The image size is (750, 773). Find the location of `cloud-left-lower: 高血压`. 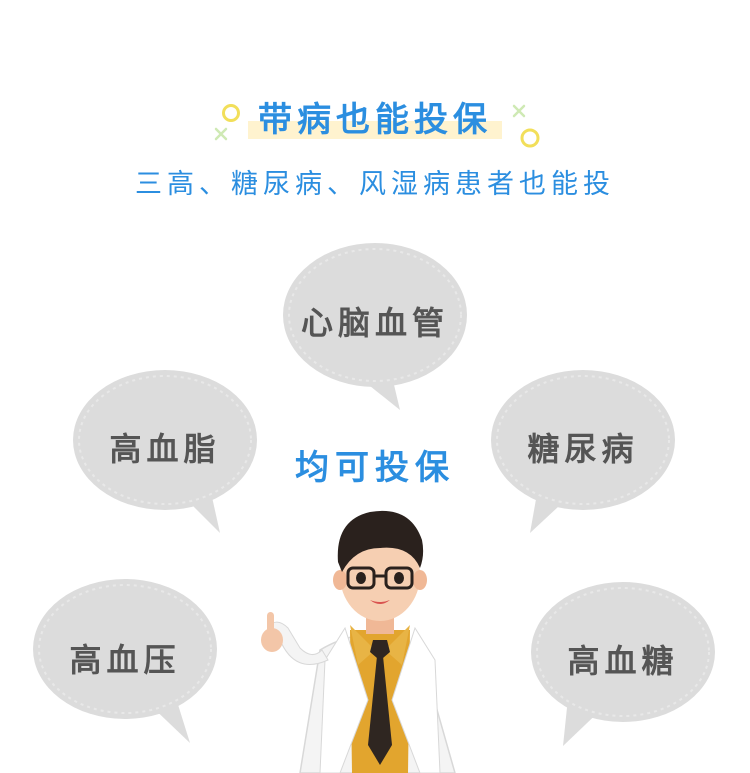

cloud-left-lower: 高血压 is located at coordinates (125, 660).